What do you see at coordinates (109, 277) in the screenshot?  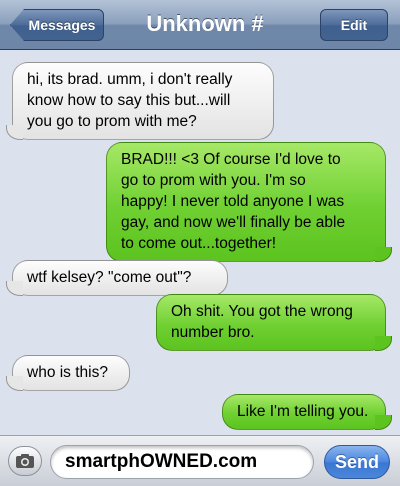 I see `message-line: wtf kelsey? "come out"?` at bounding box center [109, 277].